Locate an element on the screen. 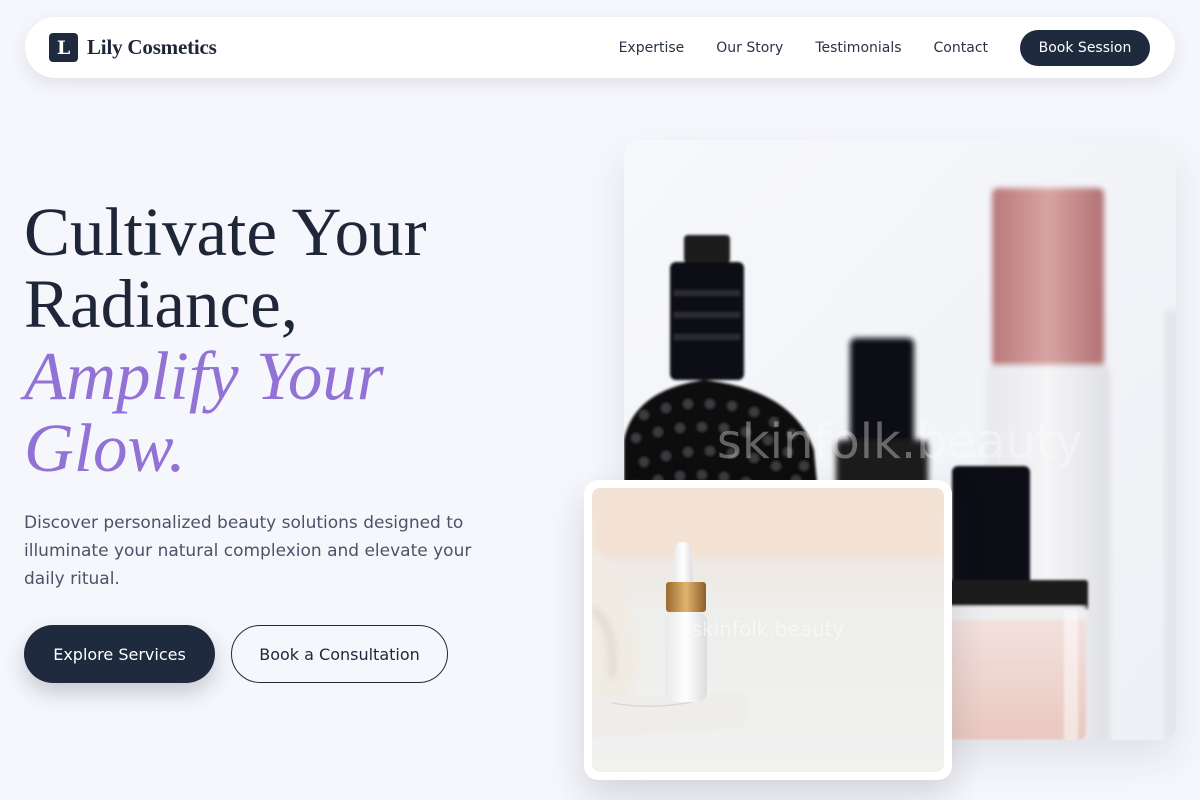  serum-product-photo: skinfolk.beauty is located at coordinates (768, 630).